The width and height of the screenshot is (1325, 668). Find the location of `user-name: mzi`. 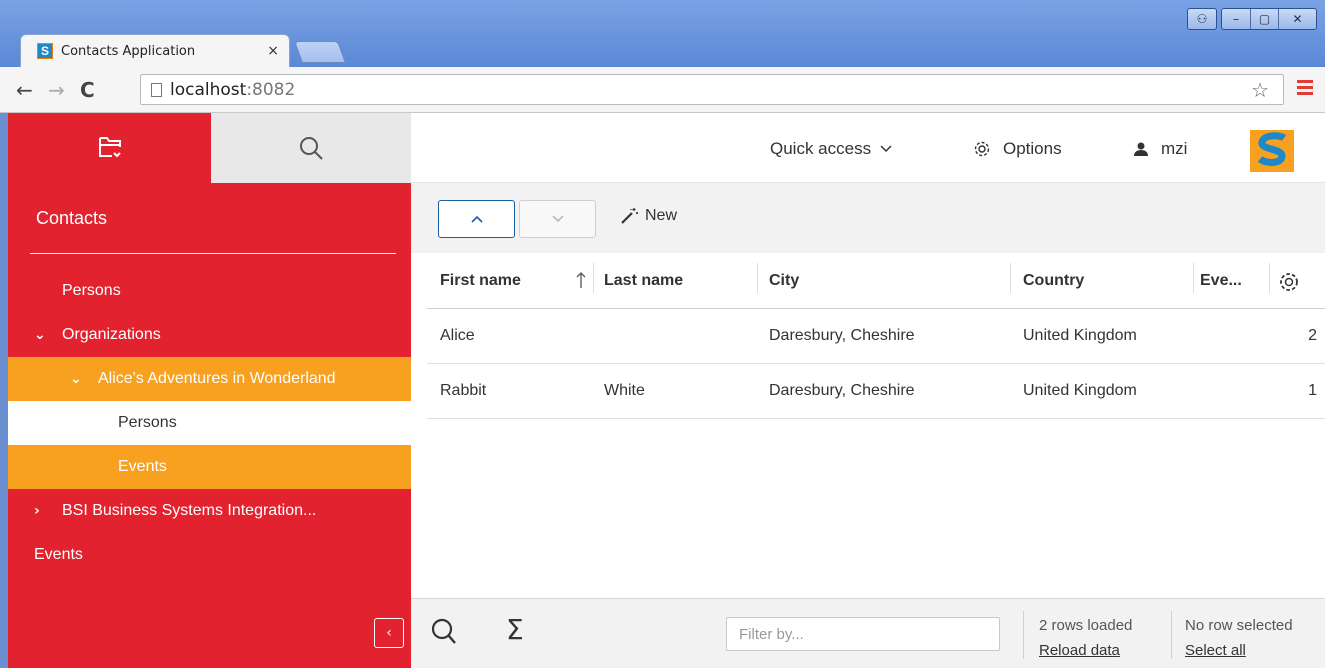

user-name: mzi is located at coordinates (1174, 148).